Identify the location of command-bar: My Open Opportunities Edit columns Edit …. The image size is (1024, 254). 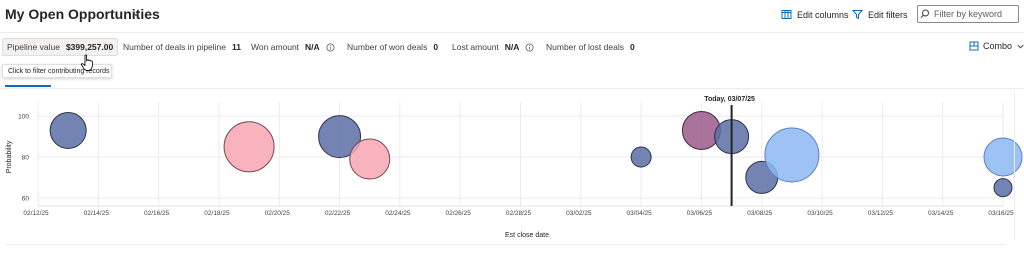
(512, 16).